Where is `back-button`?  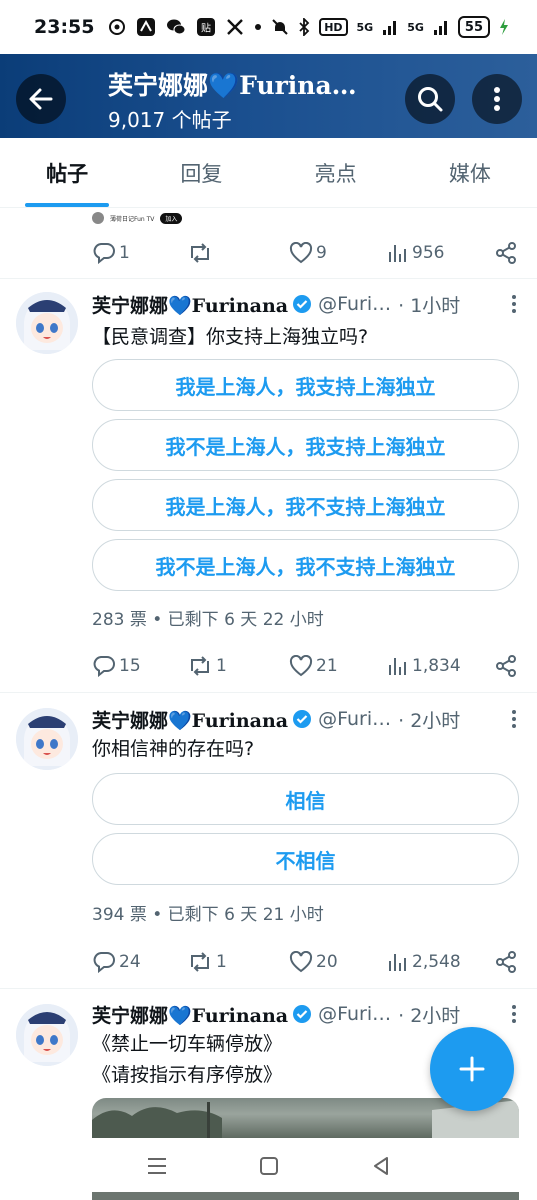
back-button is located at coordinates (41, 99).